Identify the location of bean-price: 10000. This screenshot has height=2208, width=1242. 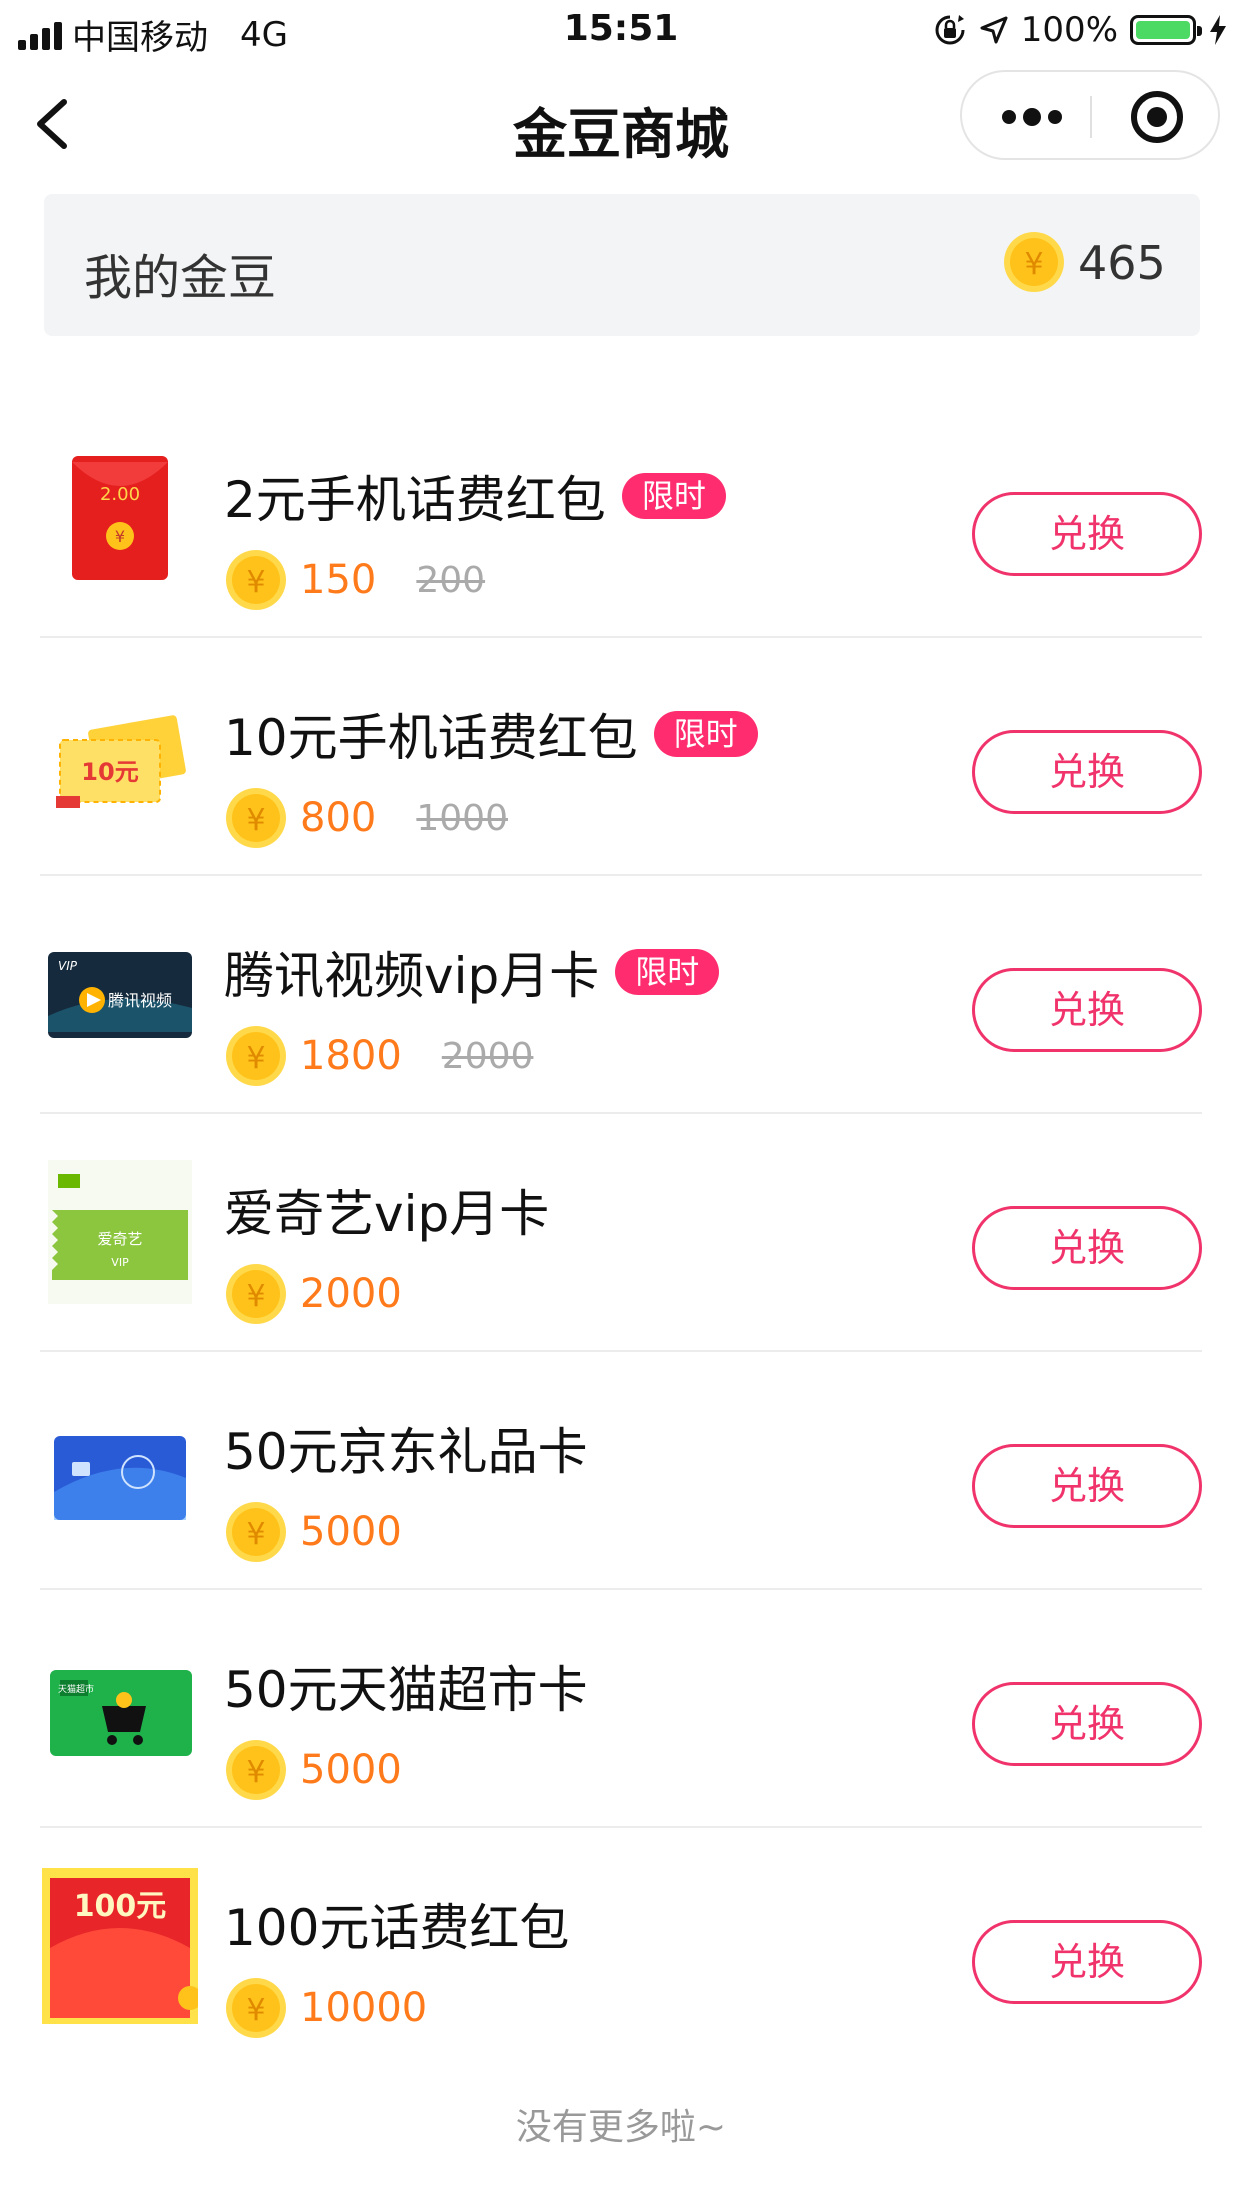
(364, 2008).